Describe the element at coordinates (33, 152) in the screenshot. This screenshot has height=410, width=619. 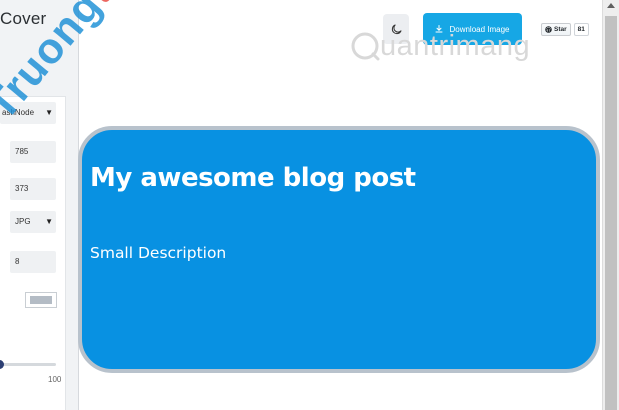
I see `width-input: 785` at that location.